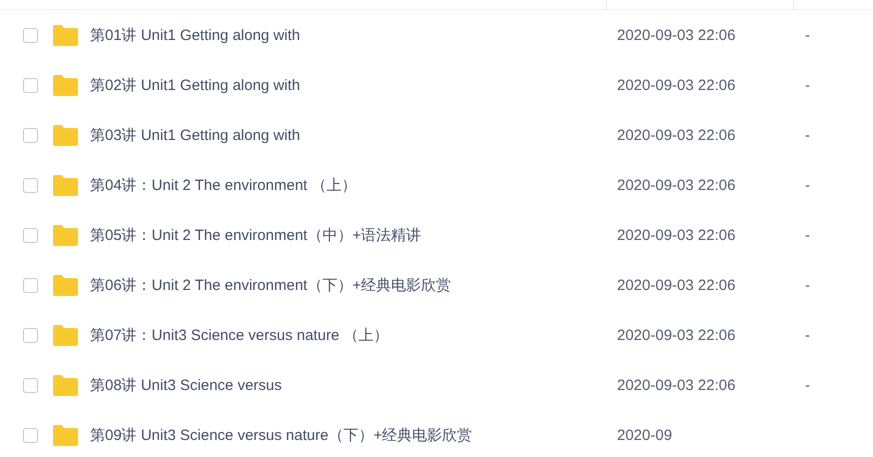 The height and width of the screenshot is (457, 873). What do you see at coordinates (186, 385) in the screenshot?
I see `folder-name: 第08讲 Unit3 Science versus` at bounding box center [186, 385].